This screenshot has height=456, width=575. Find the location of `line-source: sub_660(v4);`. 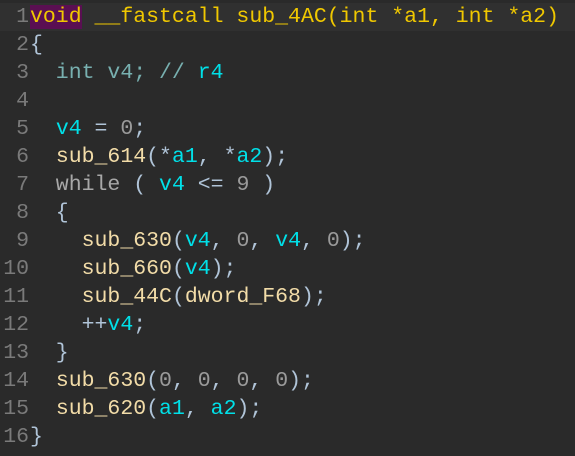

line-source: sub_660(v4); is located at coordinates (133, 269).